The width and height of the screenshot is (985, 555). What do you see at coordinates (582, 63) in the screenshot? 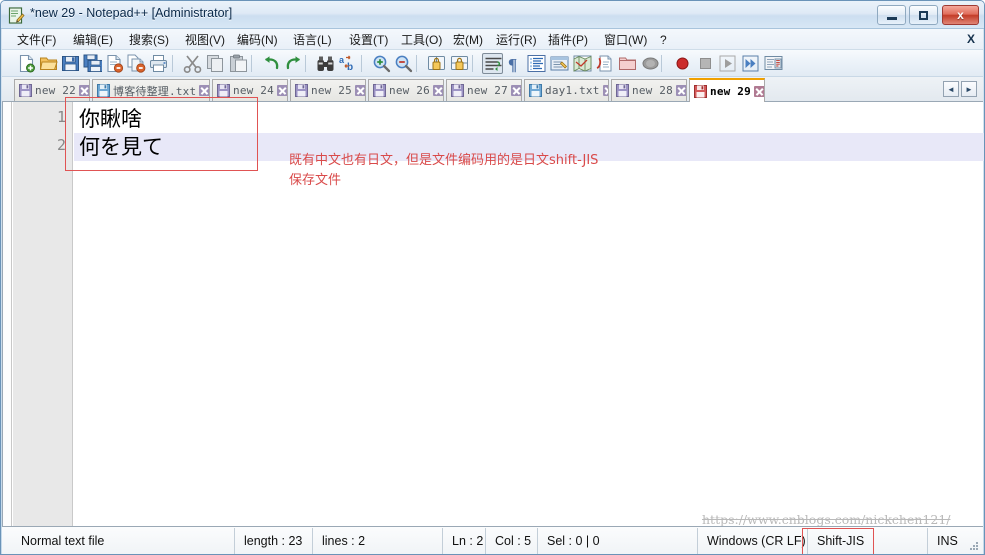
I see `doc-map-button` at bounding box center [582, 63].